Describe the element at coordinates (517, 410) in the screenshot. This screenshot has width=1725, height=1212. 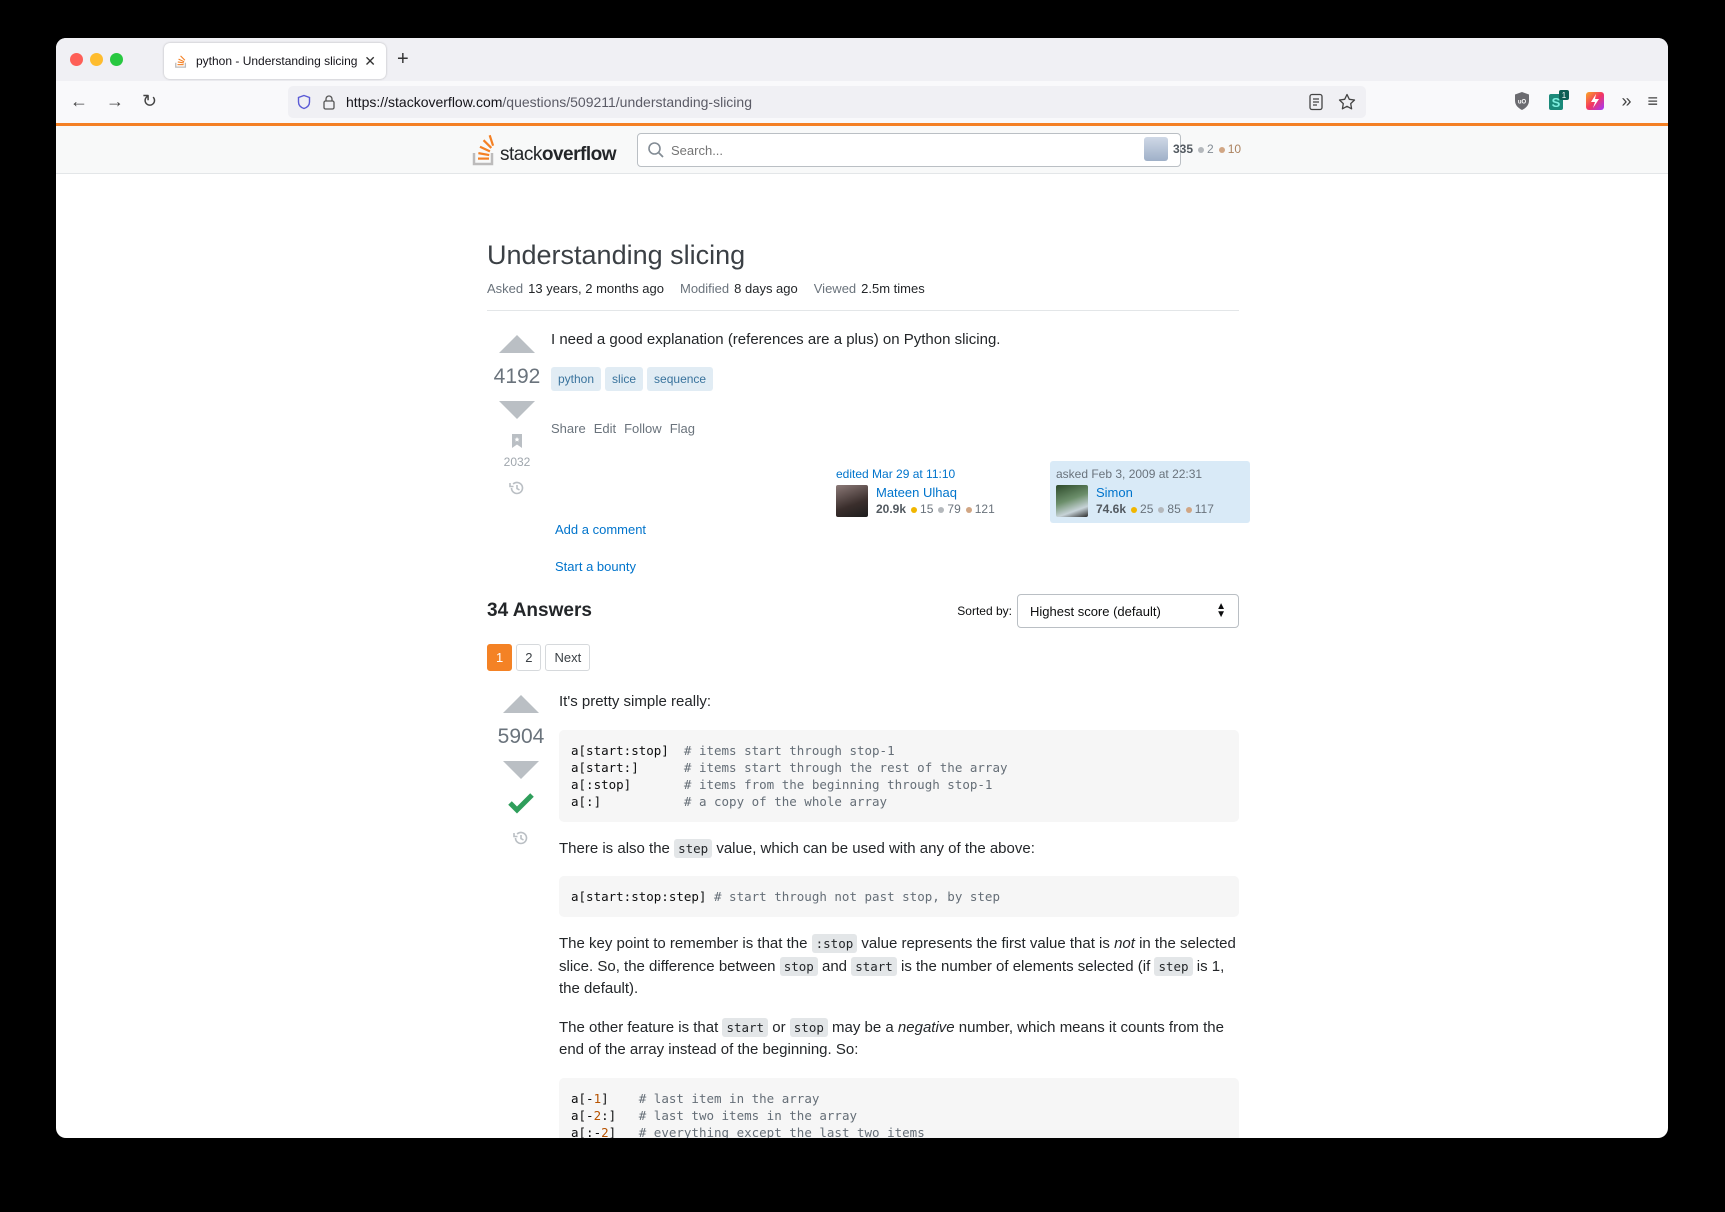
I see `downvote-button` at that location.